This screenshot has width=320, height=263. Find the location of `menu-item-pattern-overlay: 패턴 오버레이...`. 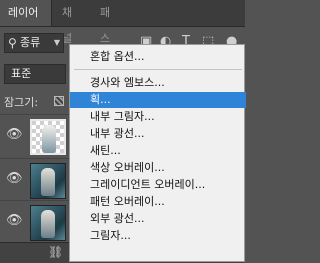

menu-item-pattern-overlay: 패턴 오버레이... is located at coordinates (158, 202).